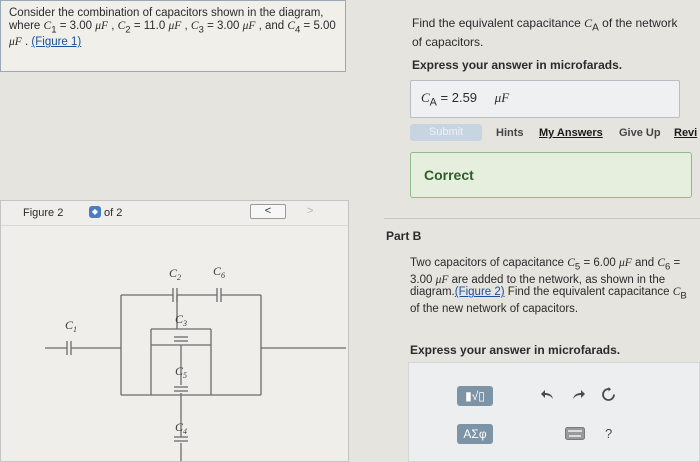 This screenshot has height=462, width=700. What do you see at coordinates (551, 175) in the screenshot?
I see `correct-feedback: Correct` at bounding box center [551, 175].